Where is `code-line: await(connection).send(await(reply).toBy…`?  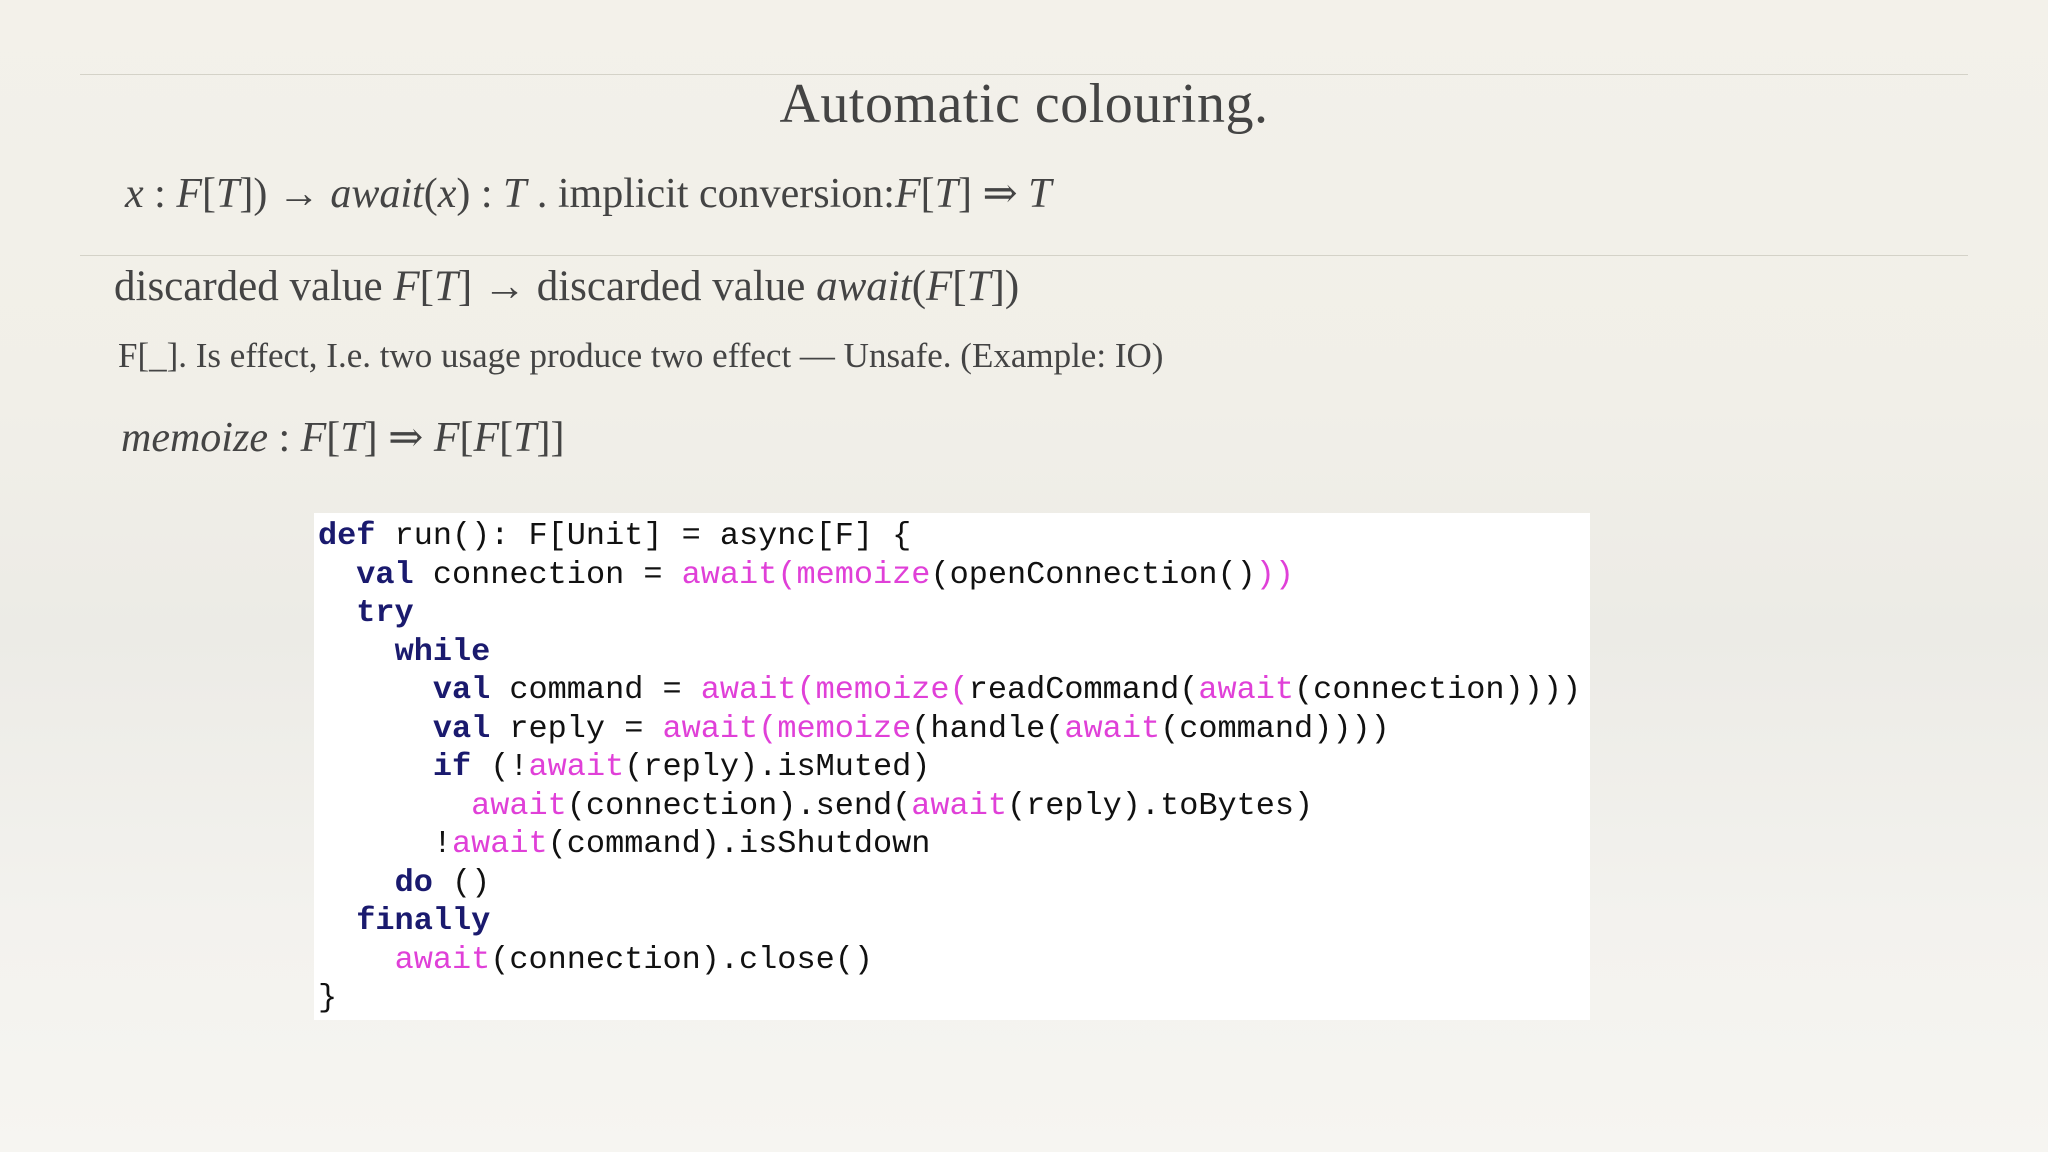
code-line: await(connection).send(await(reply).toBy… is located at coordinates (949, 806).